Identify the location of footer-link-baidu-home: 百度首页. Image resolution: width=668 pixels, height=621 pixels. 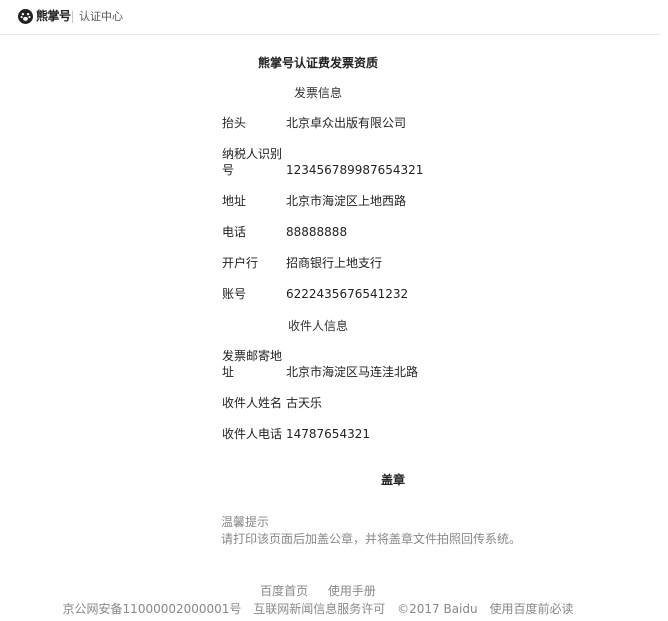
(284, 591).